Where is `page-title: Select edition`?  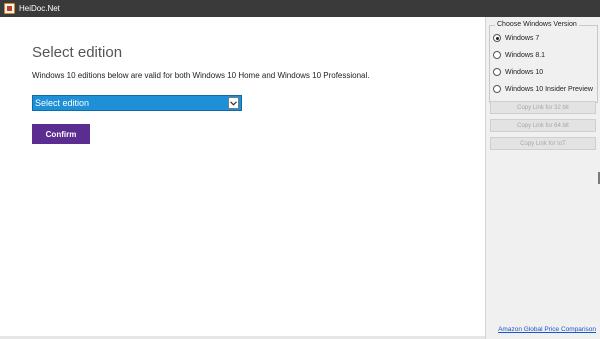 page-title: Select edition is located at coordinates (77, 52).